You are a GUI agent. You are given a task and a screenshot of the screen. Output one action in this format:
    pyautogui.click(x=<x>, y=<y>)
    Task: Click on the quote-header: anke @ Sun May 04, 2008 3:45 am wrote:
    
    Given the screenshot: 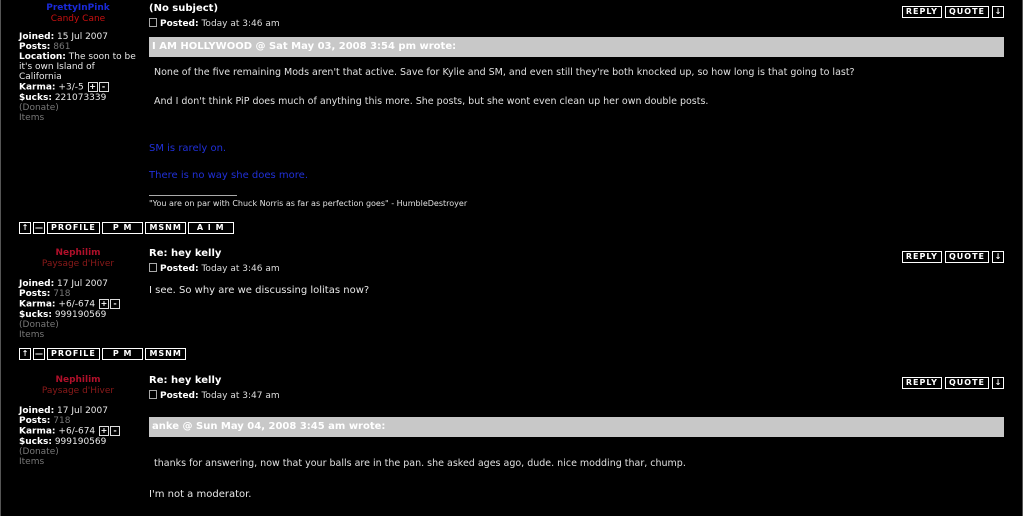 What is the action you would take?
    pyautogui.click(x=576, y=427)
    